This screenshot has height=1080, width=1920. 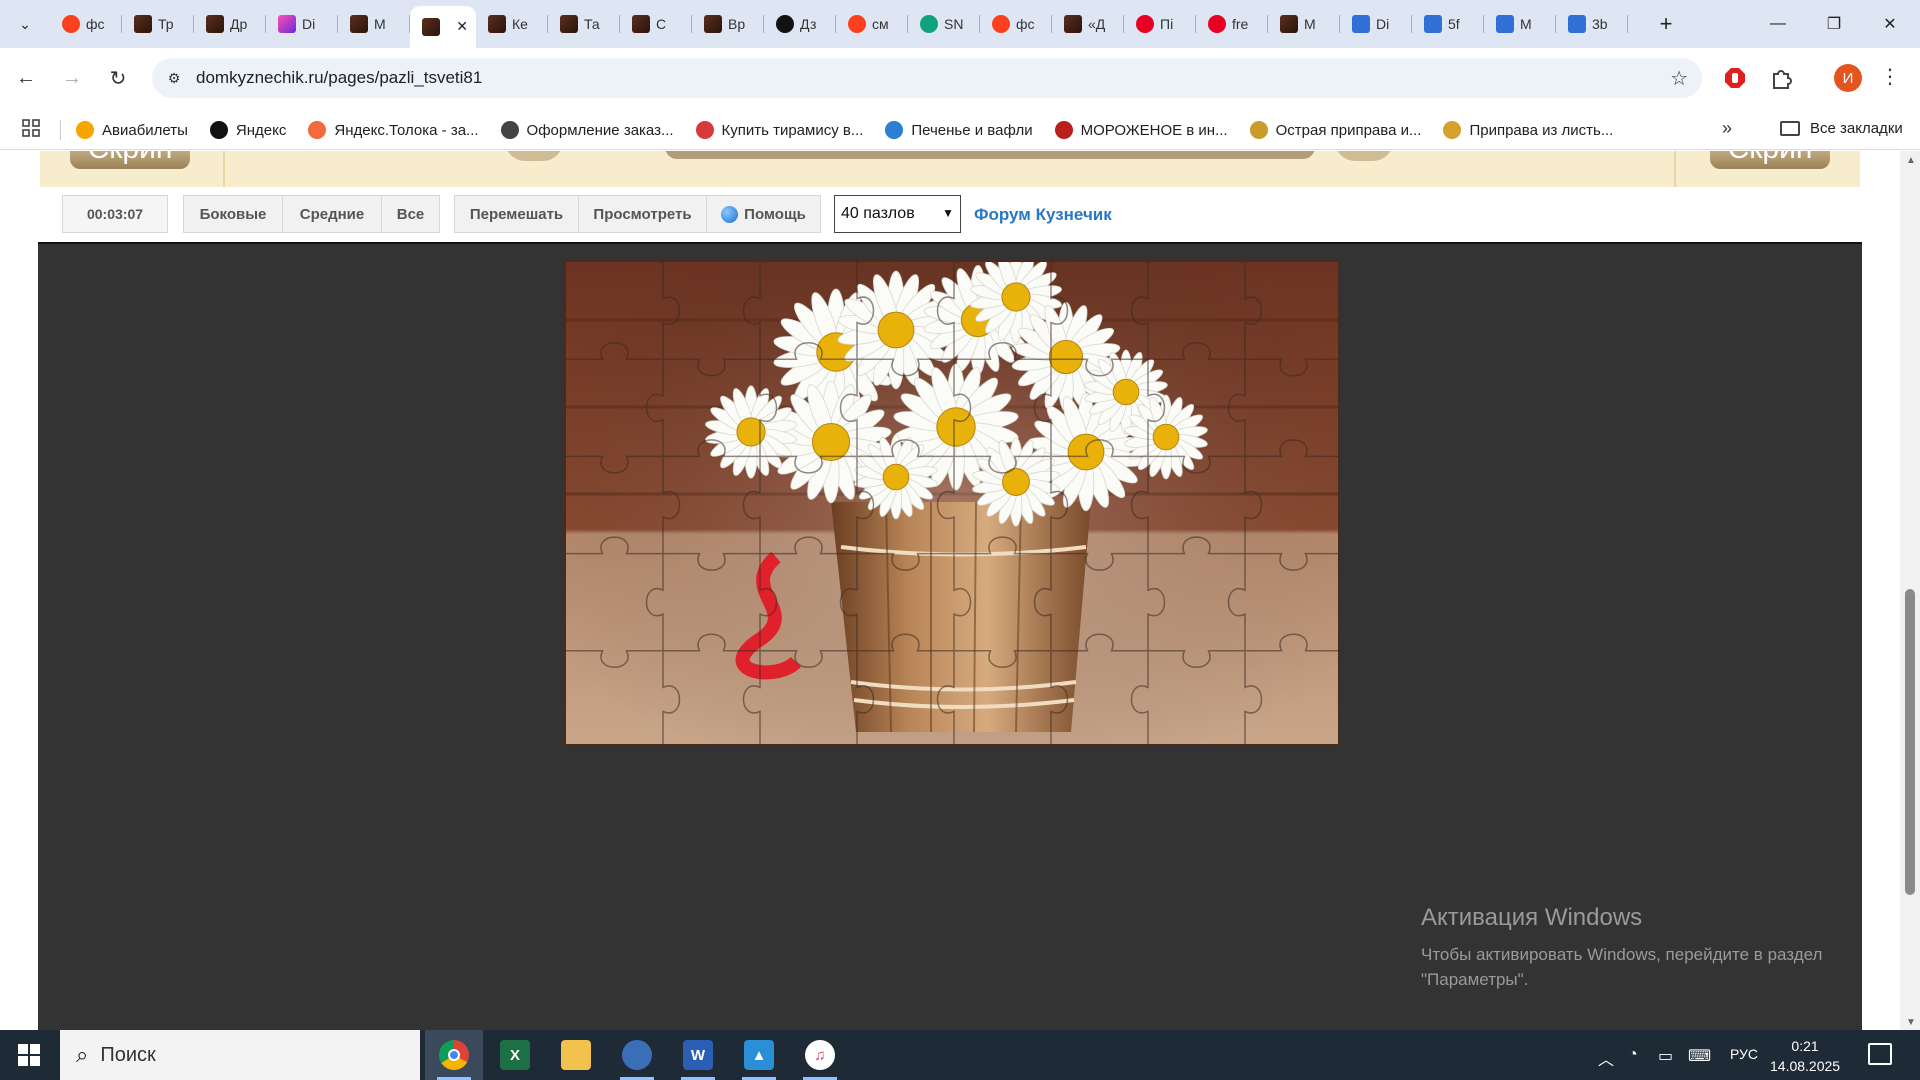 What do you see at coordinates (1848, 78) in the screenshot?
I see `profile-avatar: И` at bounding box center [1848, 78].